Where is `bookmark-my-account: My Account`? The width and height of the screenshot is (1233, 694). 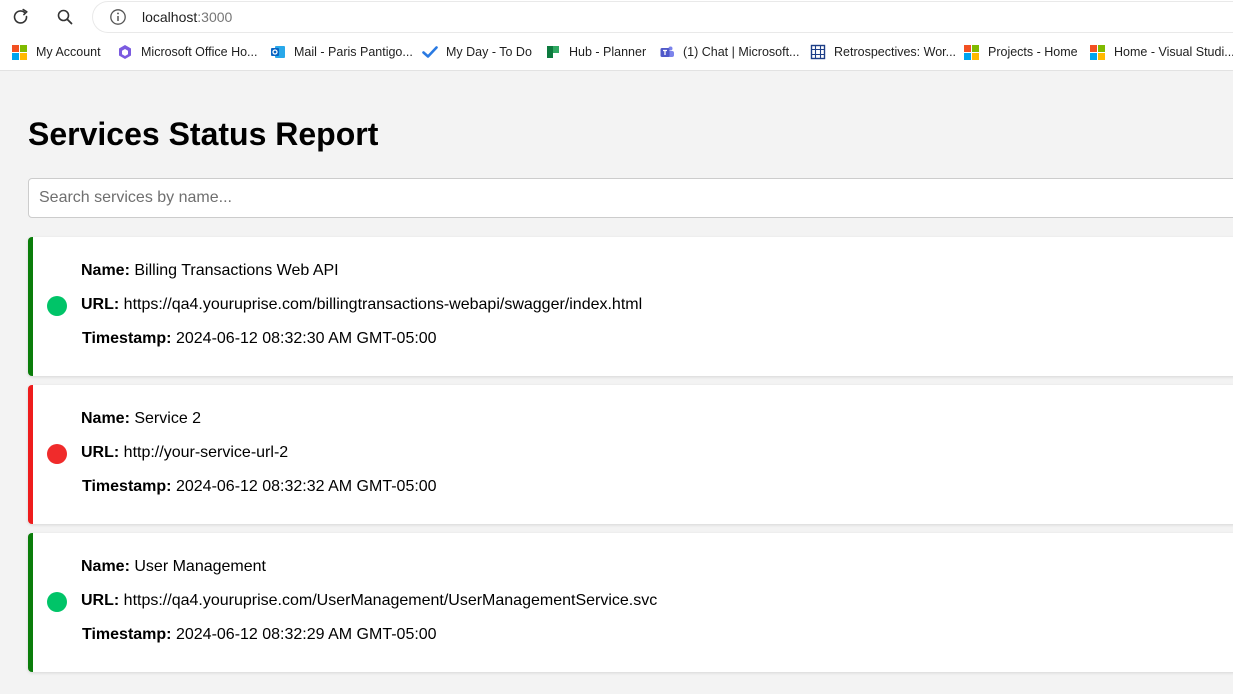 bookmark-my-account: My Account is located at coordinates (56, 52).